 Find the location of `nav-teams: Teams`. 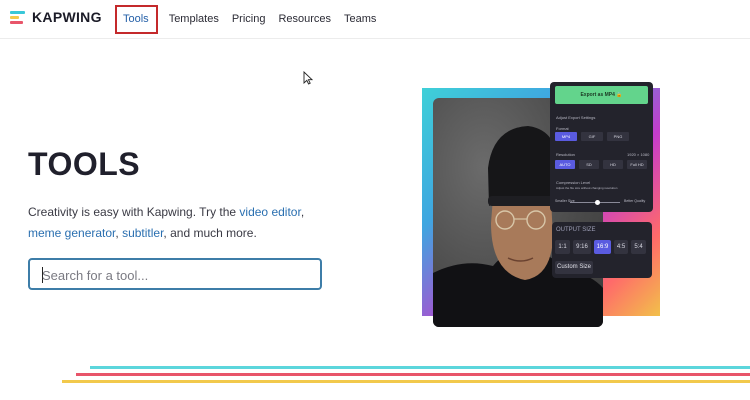

nav-teams: Teams is located at coordinates (360, 19).